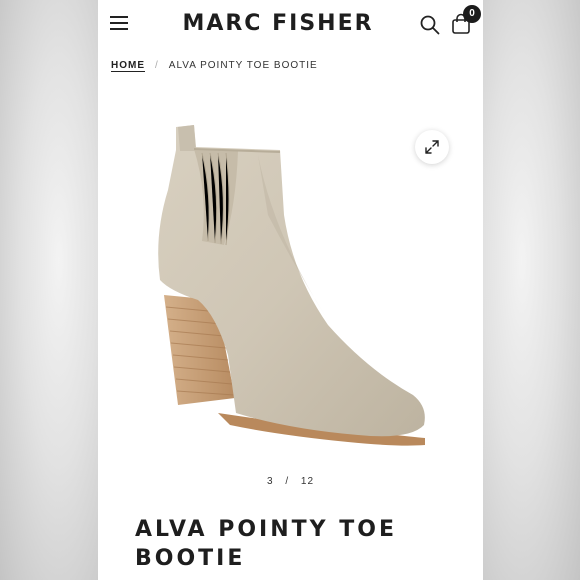  What do you see at coordinates (243, 65) in the screenshot?
I see `breadcrumb-current: ALVA POINTY TOE BOOTIE` at bounding box center [243, 65].